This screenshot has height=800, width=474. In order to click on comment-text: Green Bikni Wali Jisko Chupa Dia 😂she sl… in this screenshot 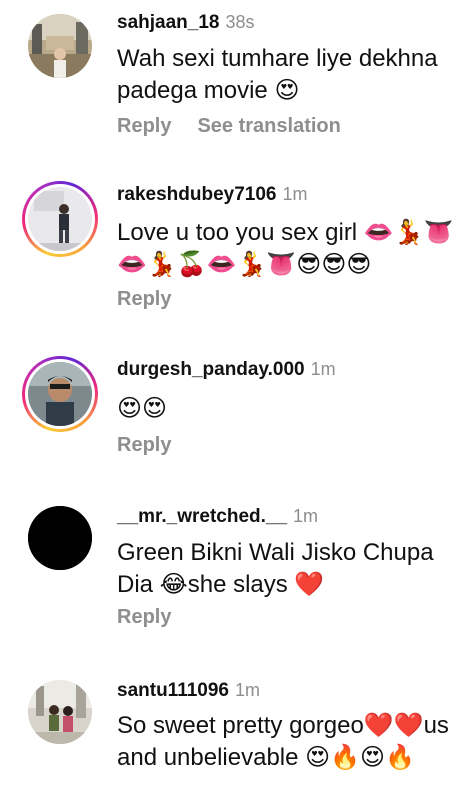, I will do `click(275, 568)`.